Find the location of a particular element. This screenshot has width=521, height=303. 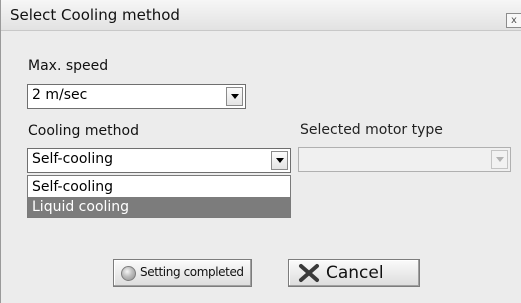

setting-completed-button: Setting completed is located at coordinates (182, 273).